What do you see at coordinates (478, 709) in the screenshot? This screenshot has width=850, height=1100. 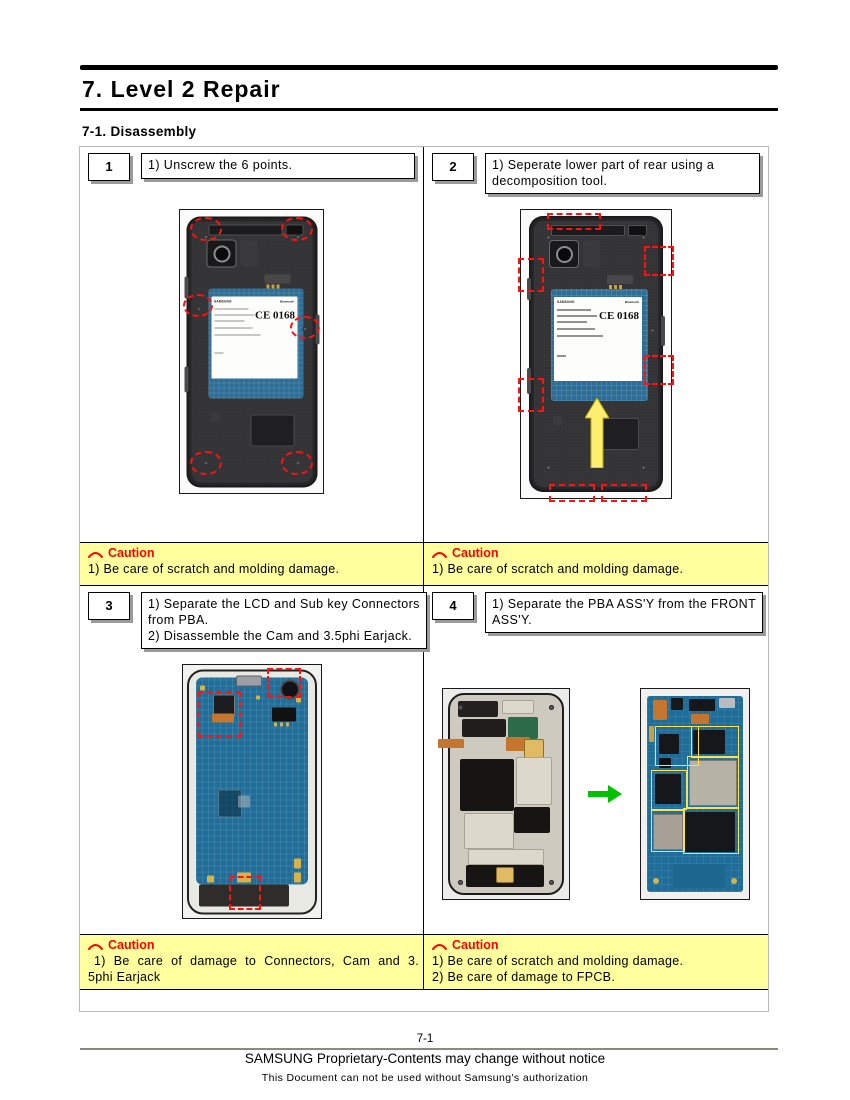 I see `shield-top` at bounding box center [478, 709].